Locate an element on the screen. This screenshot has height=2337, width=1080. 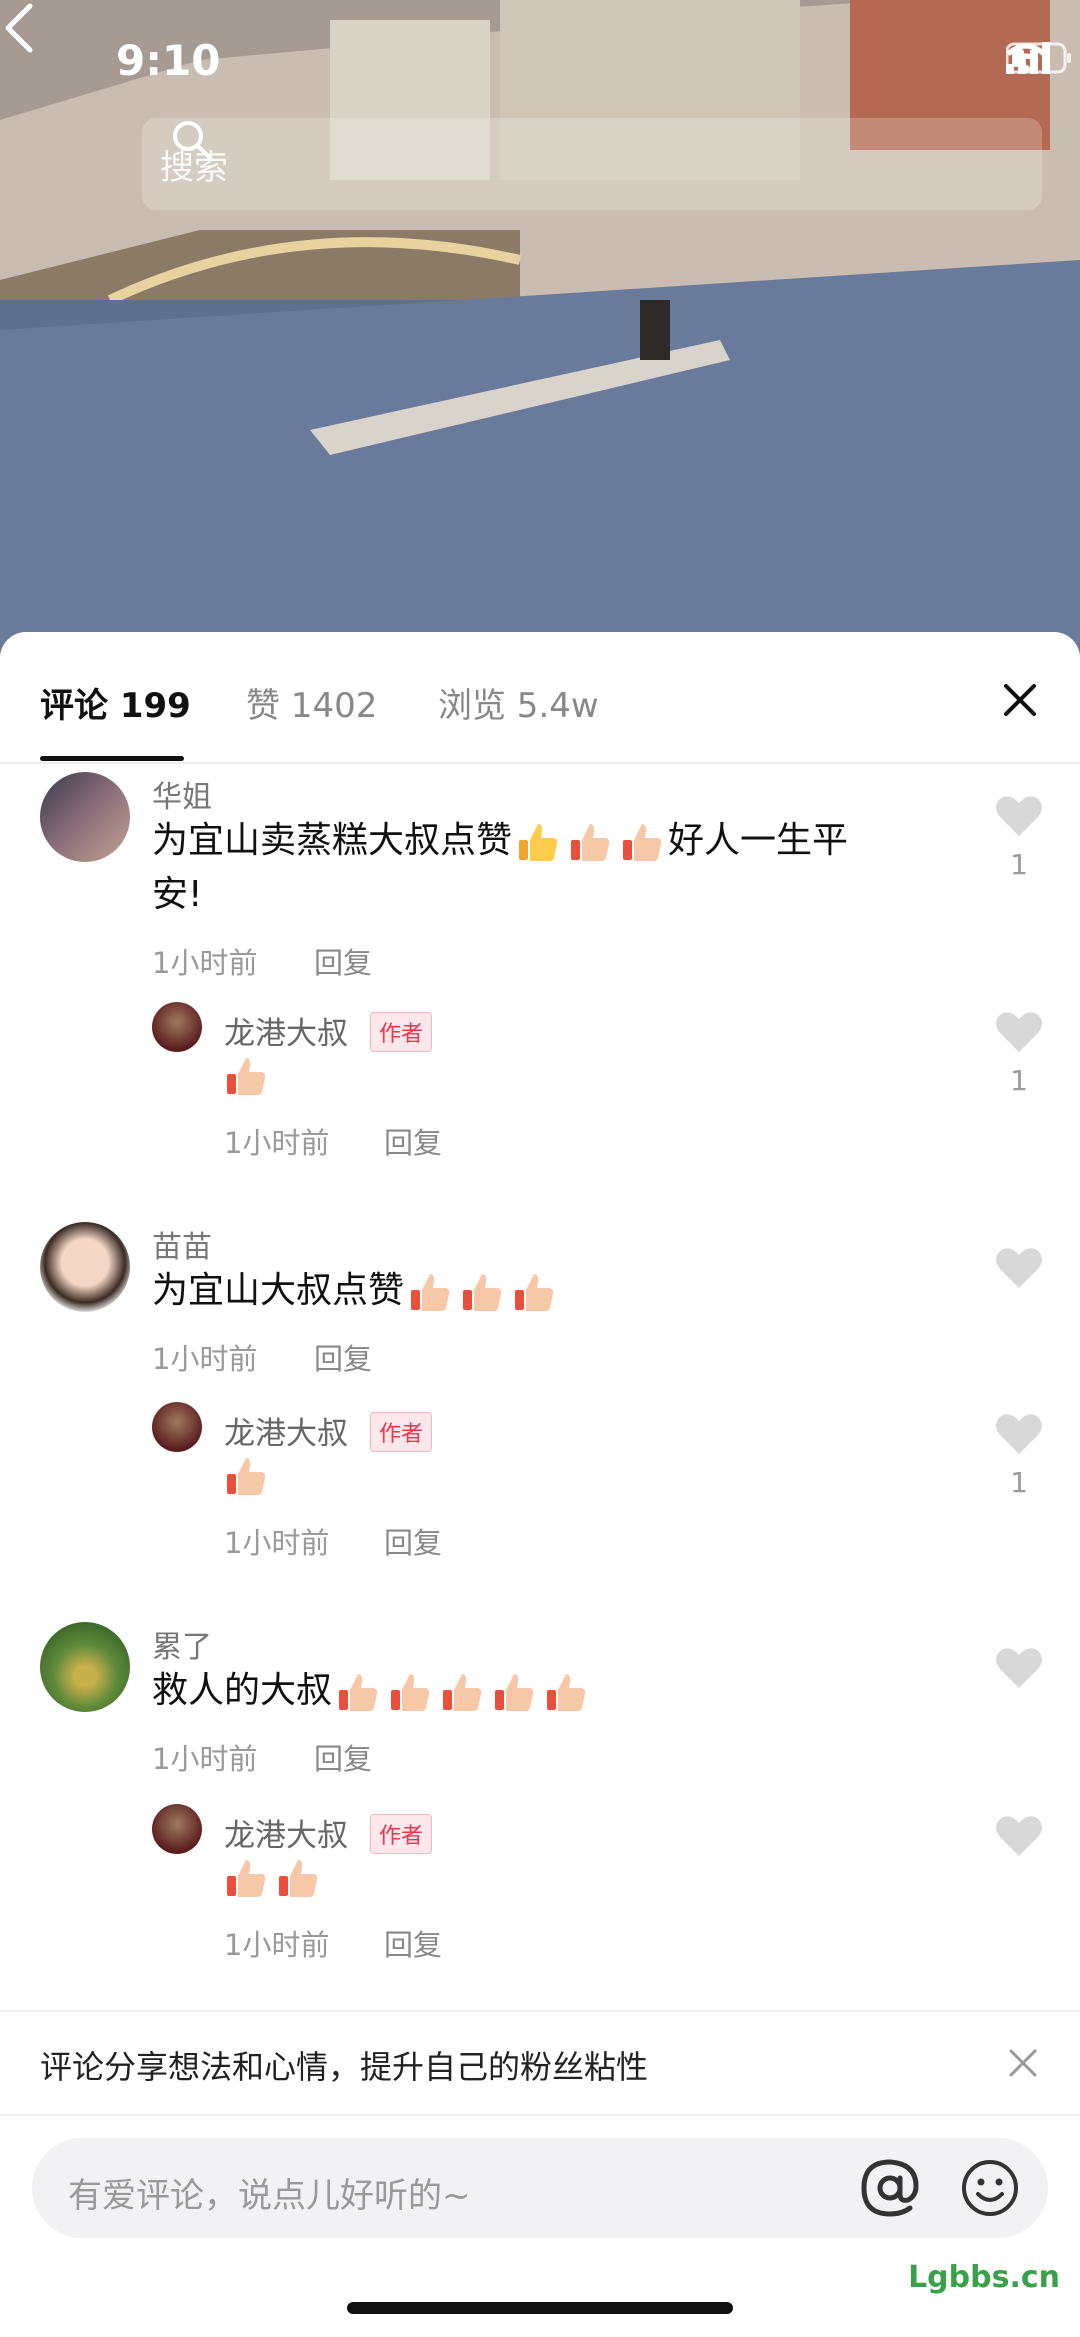
watermark: Lgbbs.cn is located at coordinates (984, 2277).